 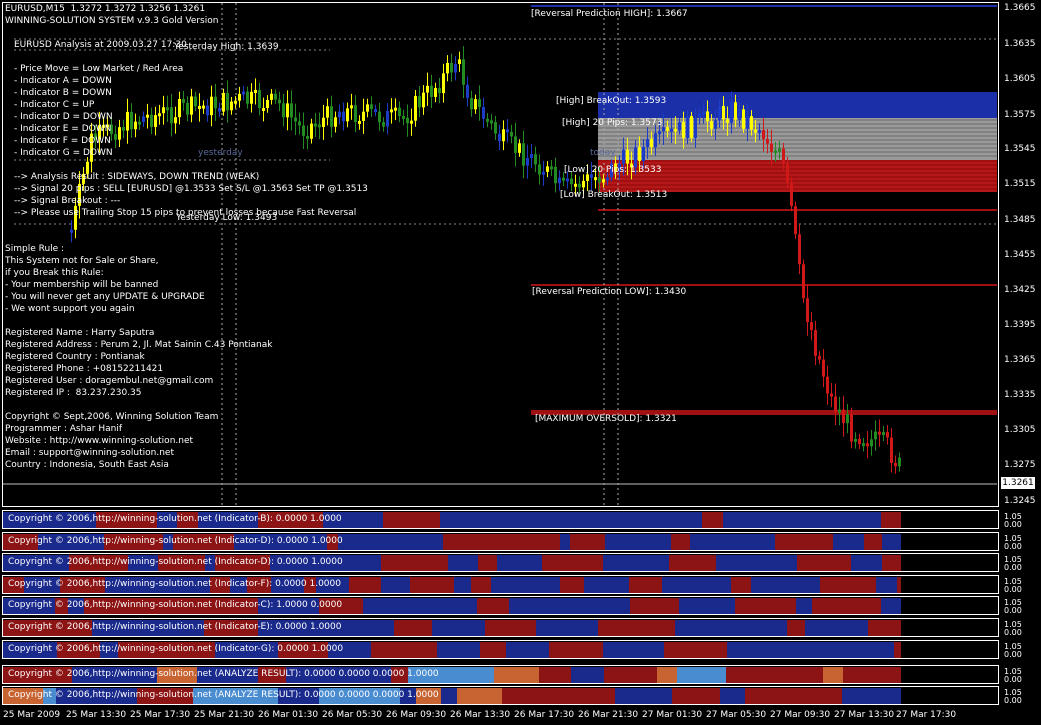 What do you see at coordinates (54, 105) in the screenshot?
I see `analysis-line: - Indicator C = UP` at bounding box center [54, 105].